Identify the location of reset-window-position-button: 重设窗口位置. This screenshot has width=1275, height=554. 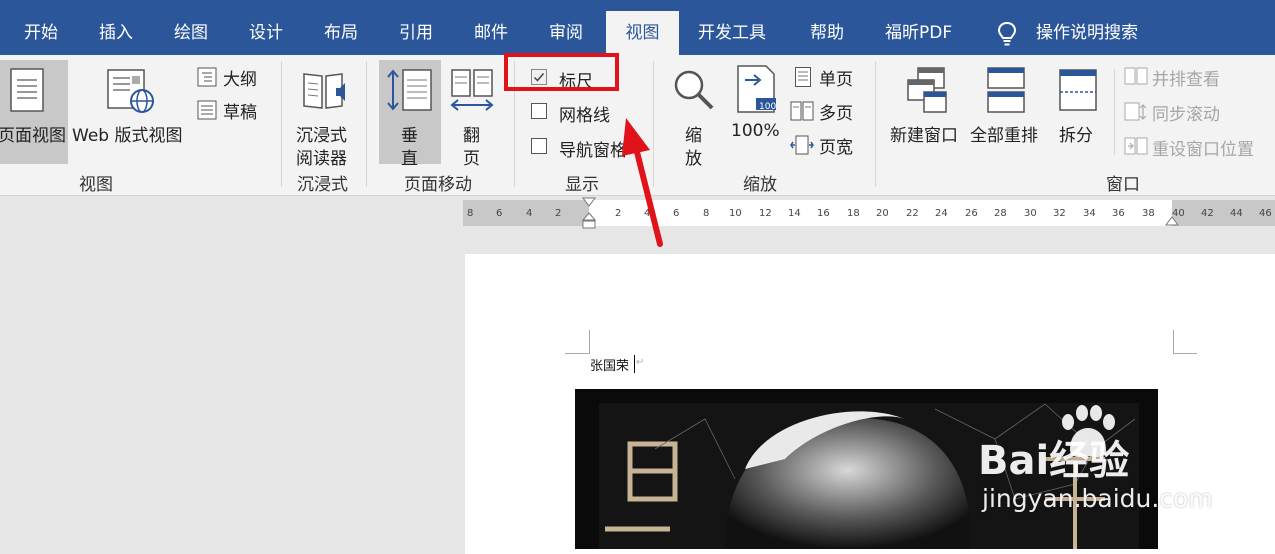
(1194, 147).